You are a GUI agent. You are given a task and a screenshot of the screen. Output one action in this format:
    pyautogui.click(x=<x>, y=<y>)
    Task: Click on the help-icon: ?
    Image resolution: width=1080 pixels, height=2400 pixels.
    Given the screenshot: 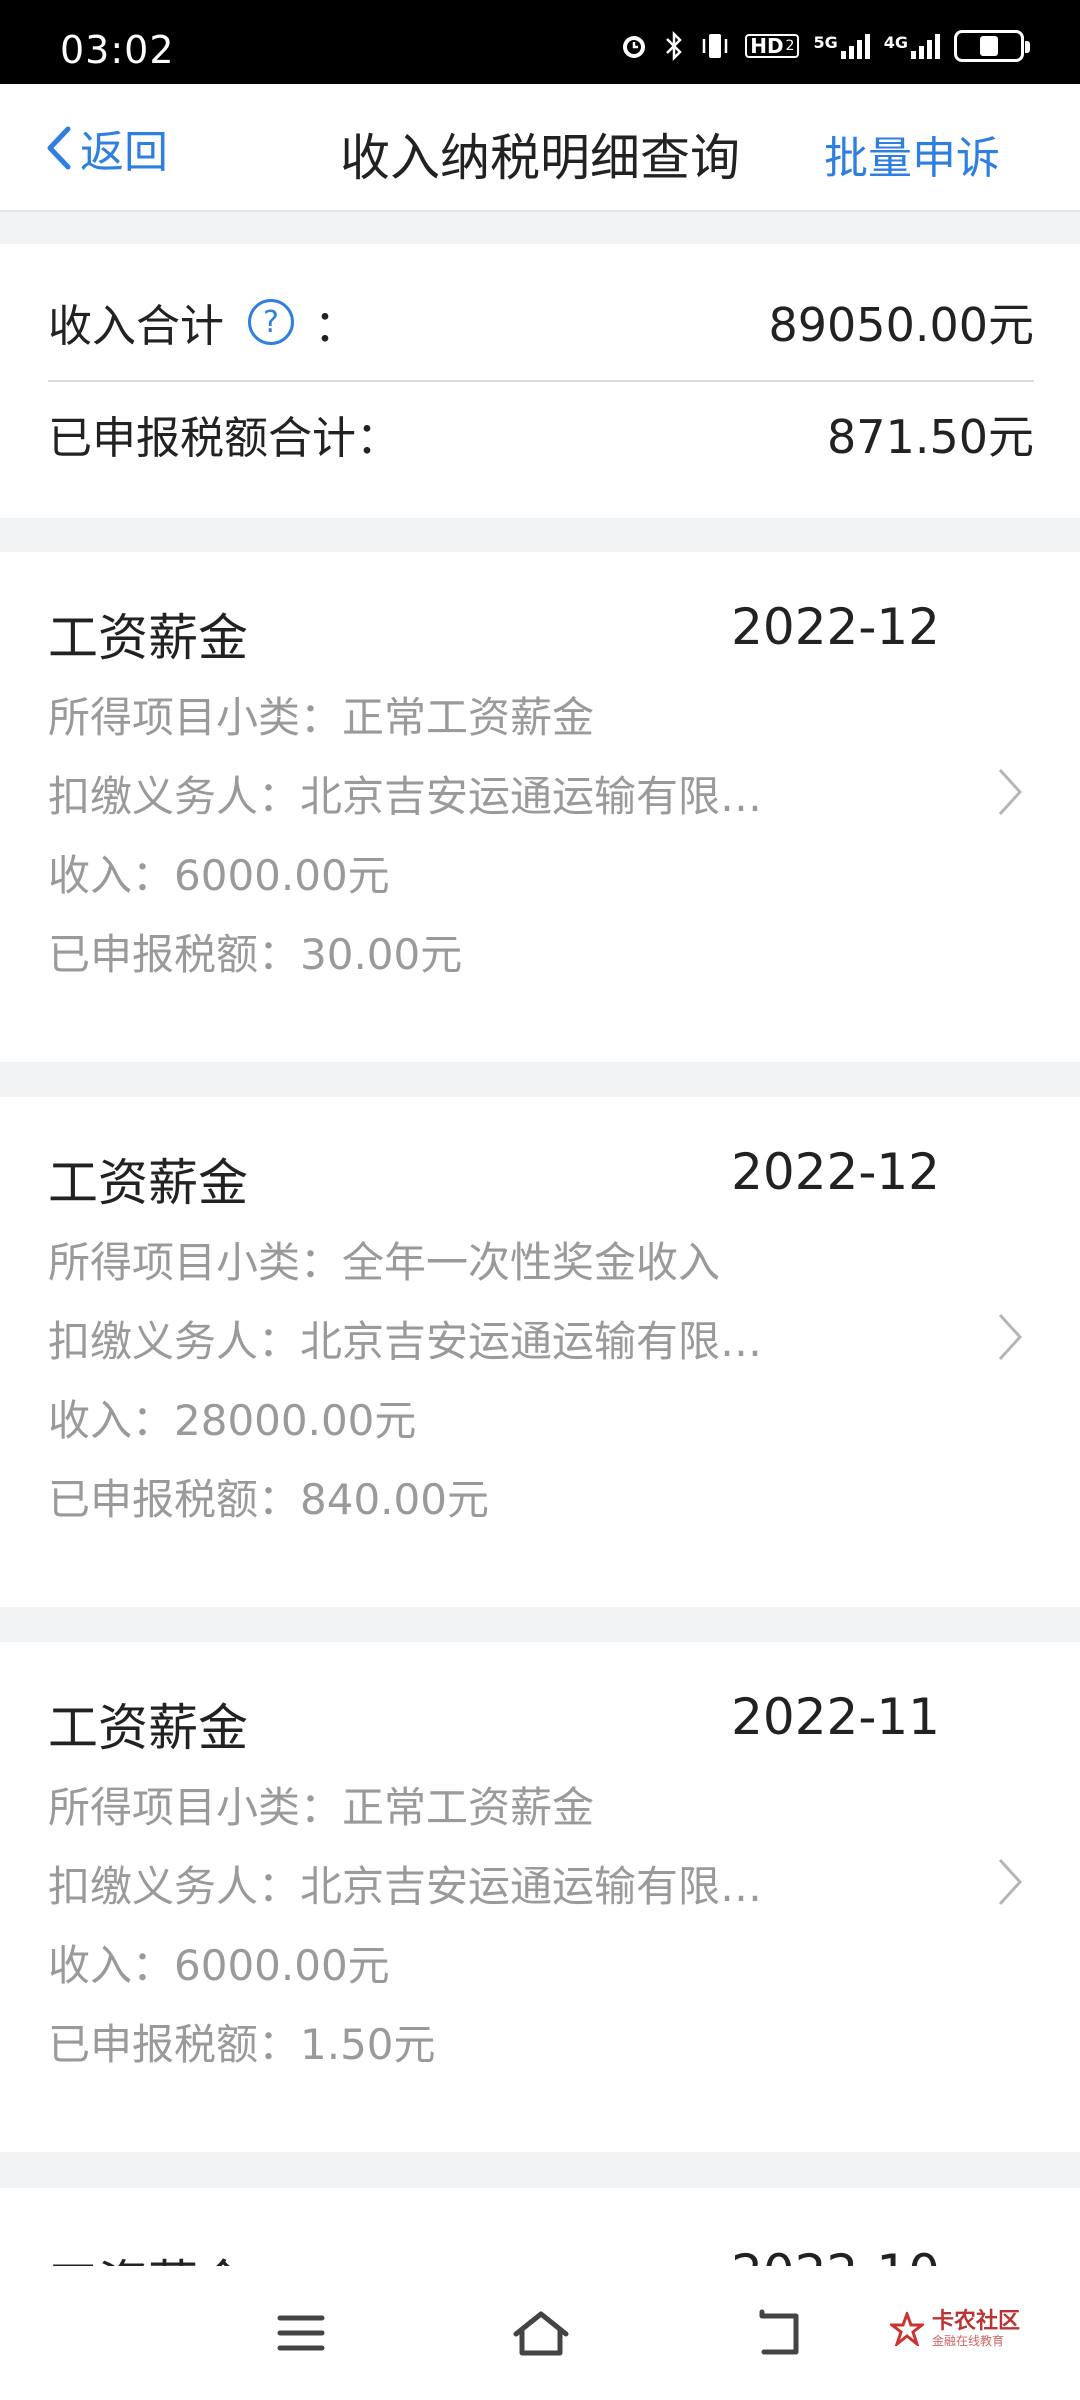 What is the action you would take?
    pyautogui.click(x=271, y=322)
    